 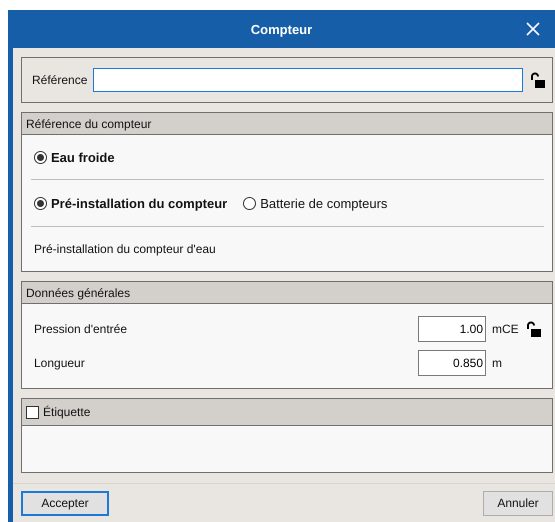 What do you see at coordinates (81, 329) in the screenshot?
I see `field-label: Pression d'entrée` at bounding box center [81, 329].